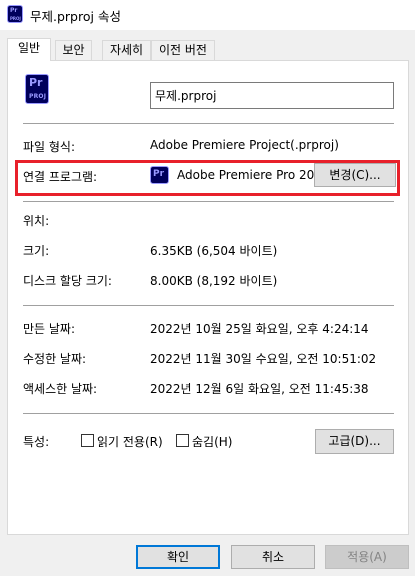 Image resolution: width=415 pixels, height=576 pixels. Describe the element at coordinates (67, 281) in the screenshot. I see `size-on-disk-label: 디스크 할당 크기:` at that location.